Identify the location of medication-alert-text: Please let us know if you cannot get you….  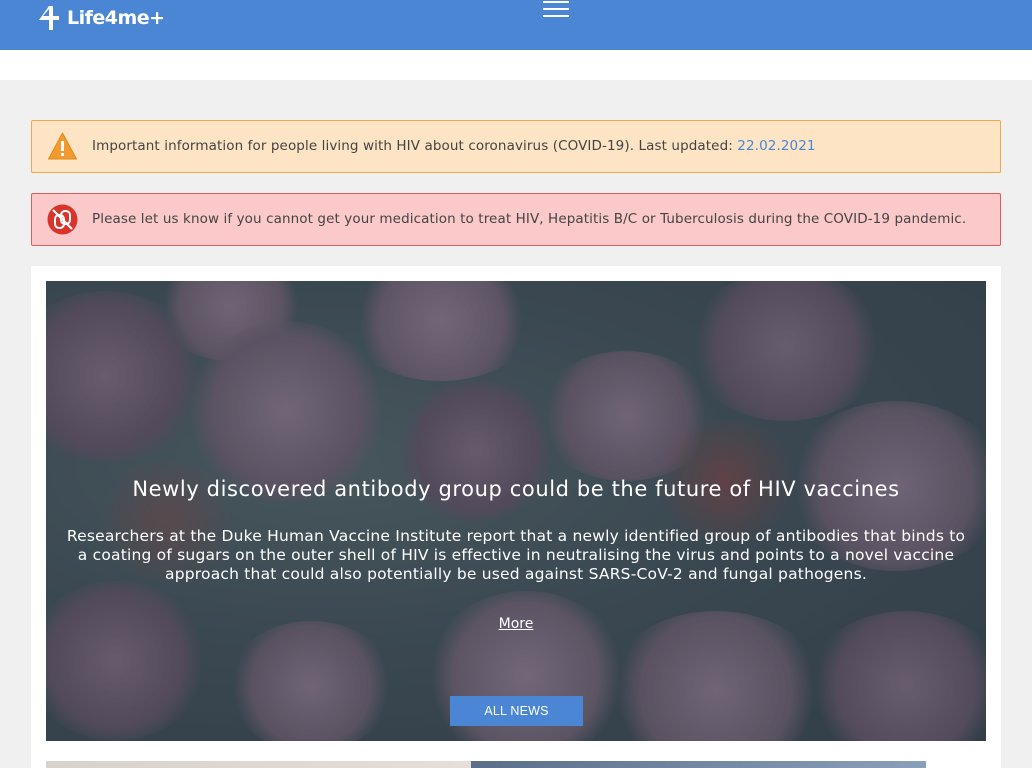
(529, 219).